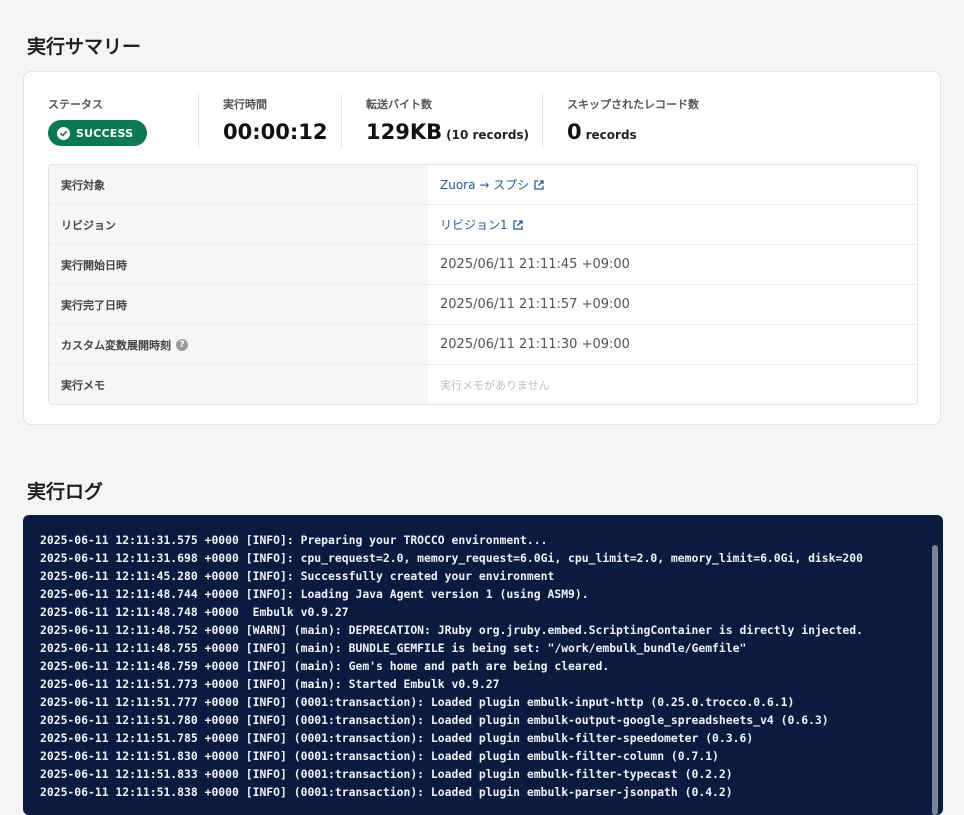 The image size is (964, 815). What do you see at coordinates (63, 133) in the screenshot?
I see `check-circle-icon` at bounding box center [63, 133].